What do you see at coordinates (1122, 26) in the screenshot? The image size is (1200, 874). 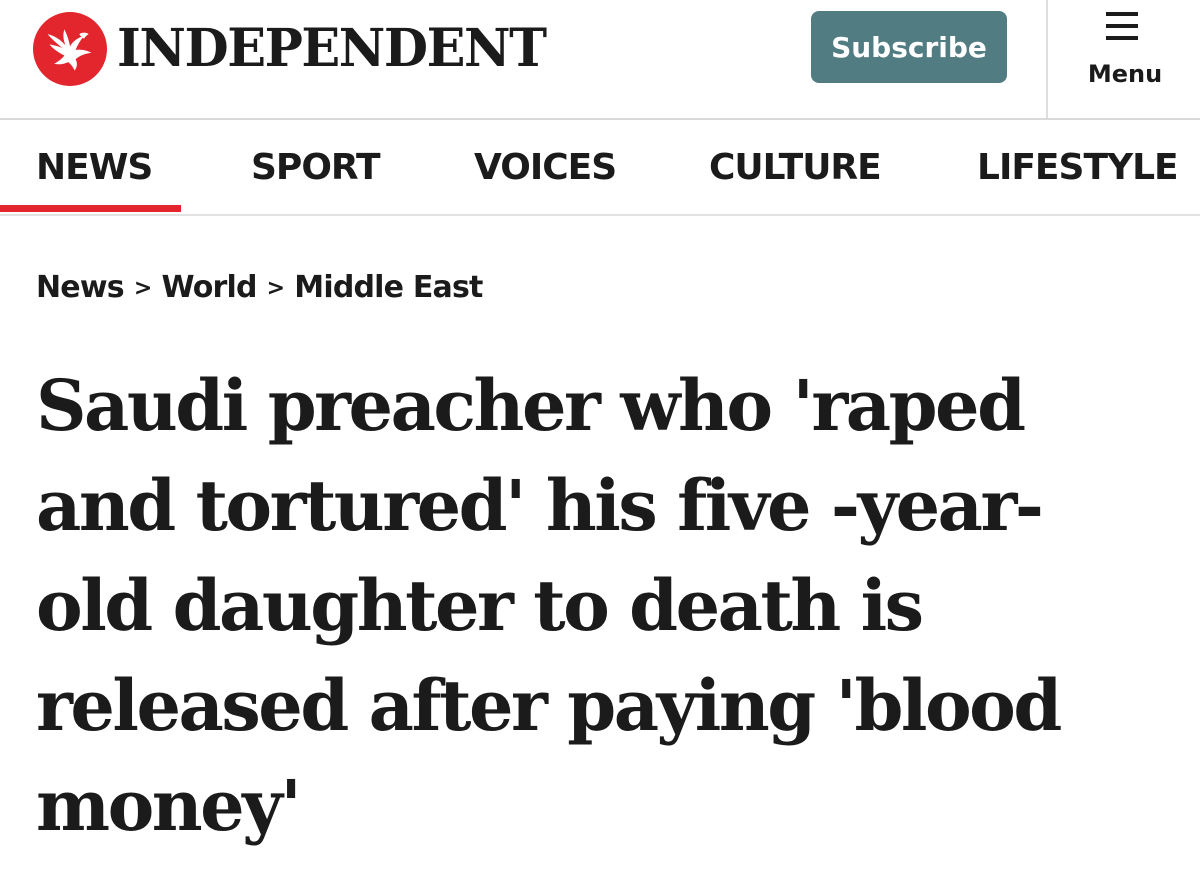 I see `hamburger-icon` at bounding box center [1122, 26].